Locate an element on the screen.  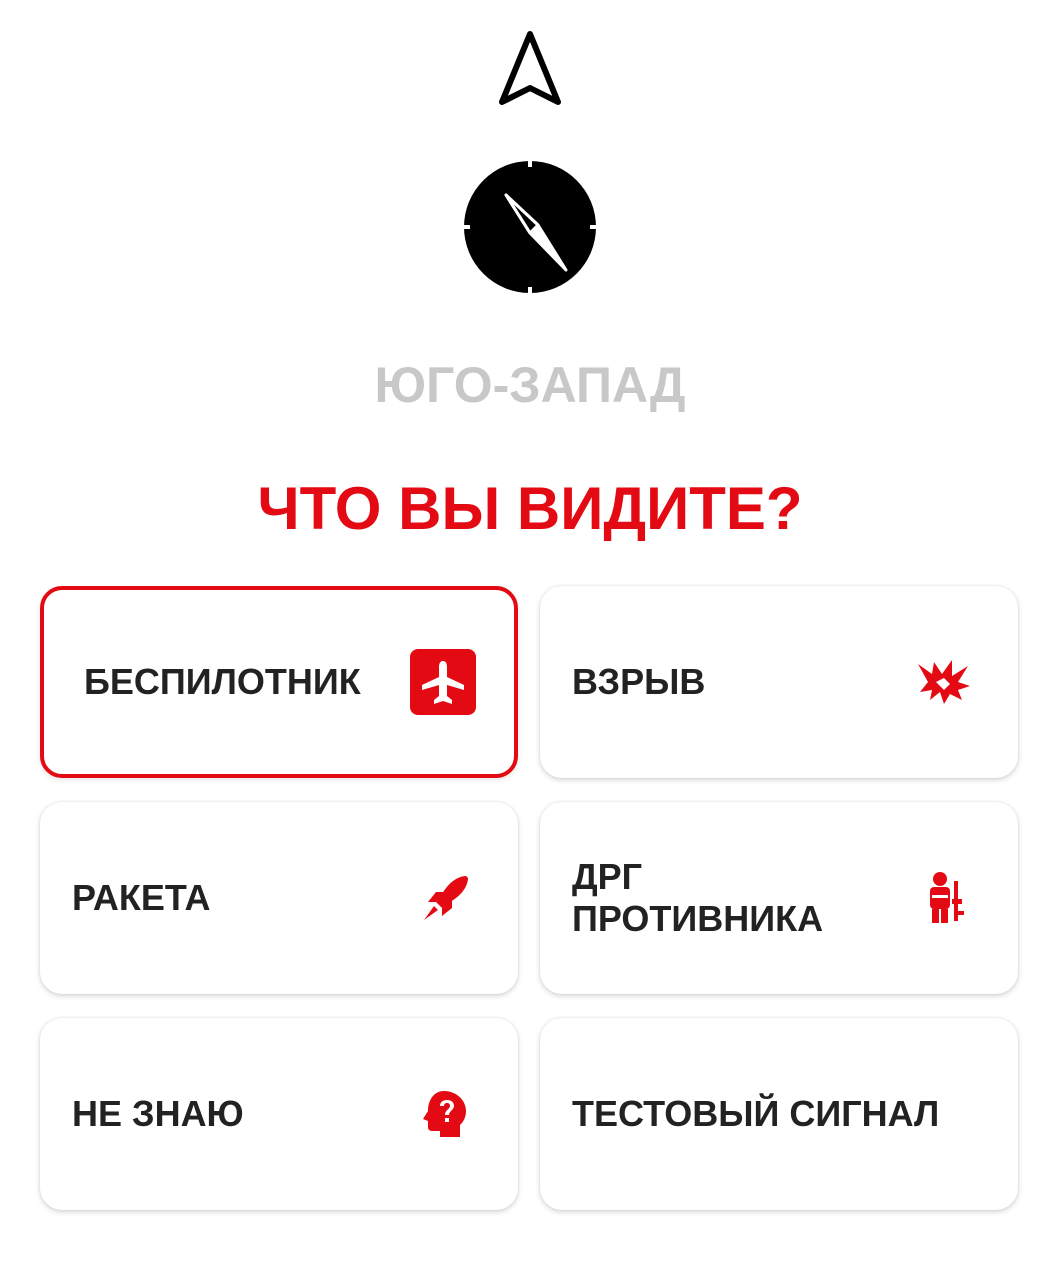
option-sabotage-group-button: ДРГ ПРОТИВНИКА is located at coordinates (779, 898).